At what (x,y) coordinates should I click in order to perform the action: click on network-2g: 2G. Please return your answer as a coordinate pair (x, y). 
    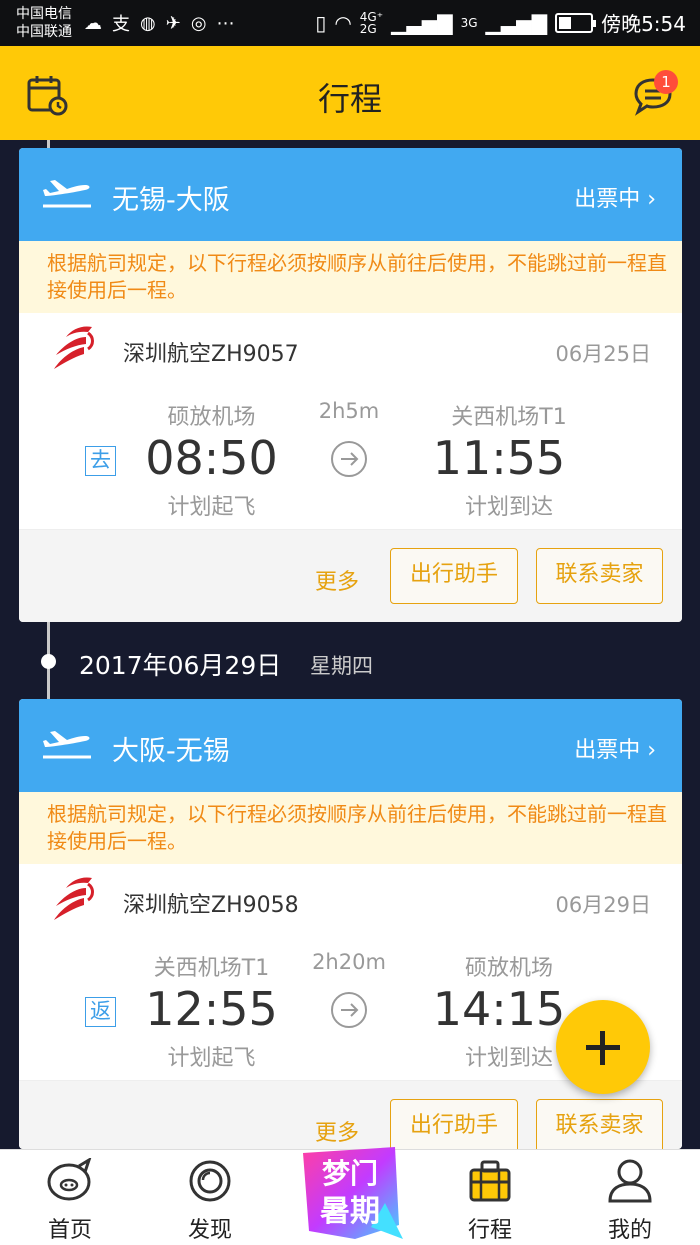
    Looking at the image, I should click on (368, 28).